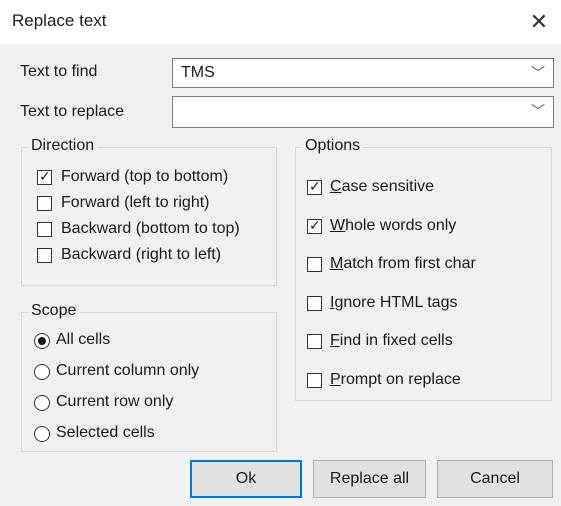  I want to click on option-label-rest: hole words only, so click(401, 225).